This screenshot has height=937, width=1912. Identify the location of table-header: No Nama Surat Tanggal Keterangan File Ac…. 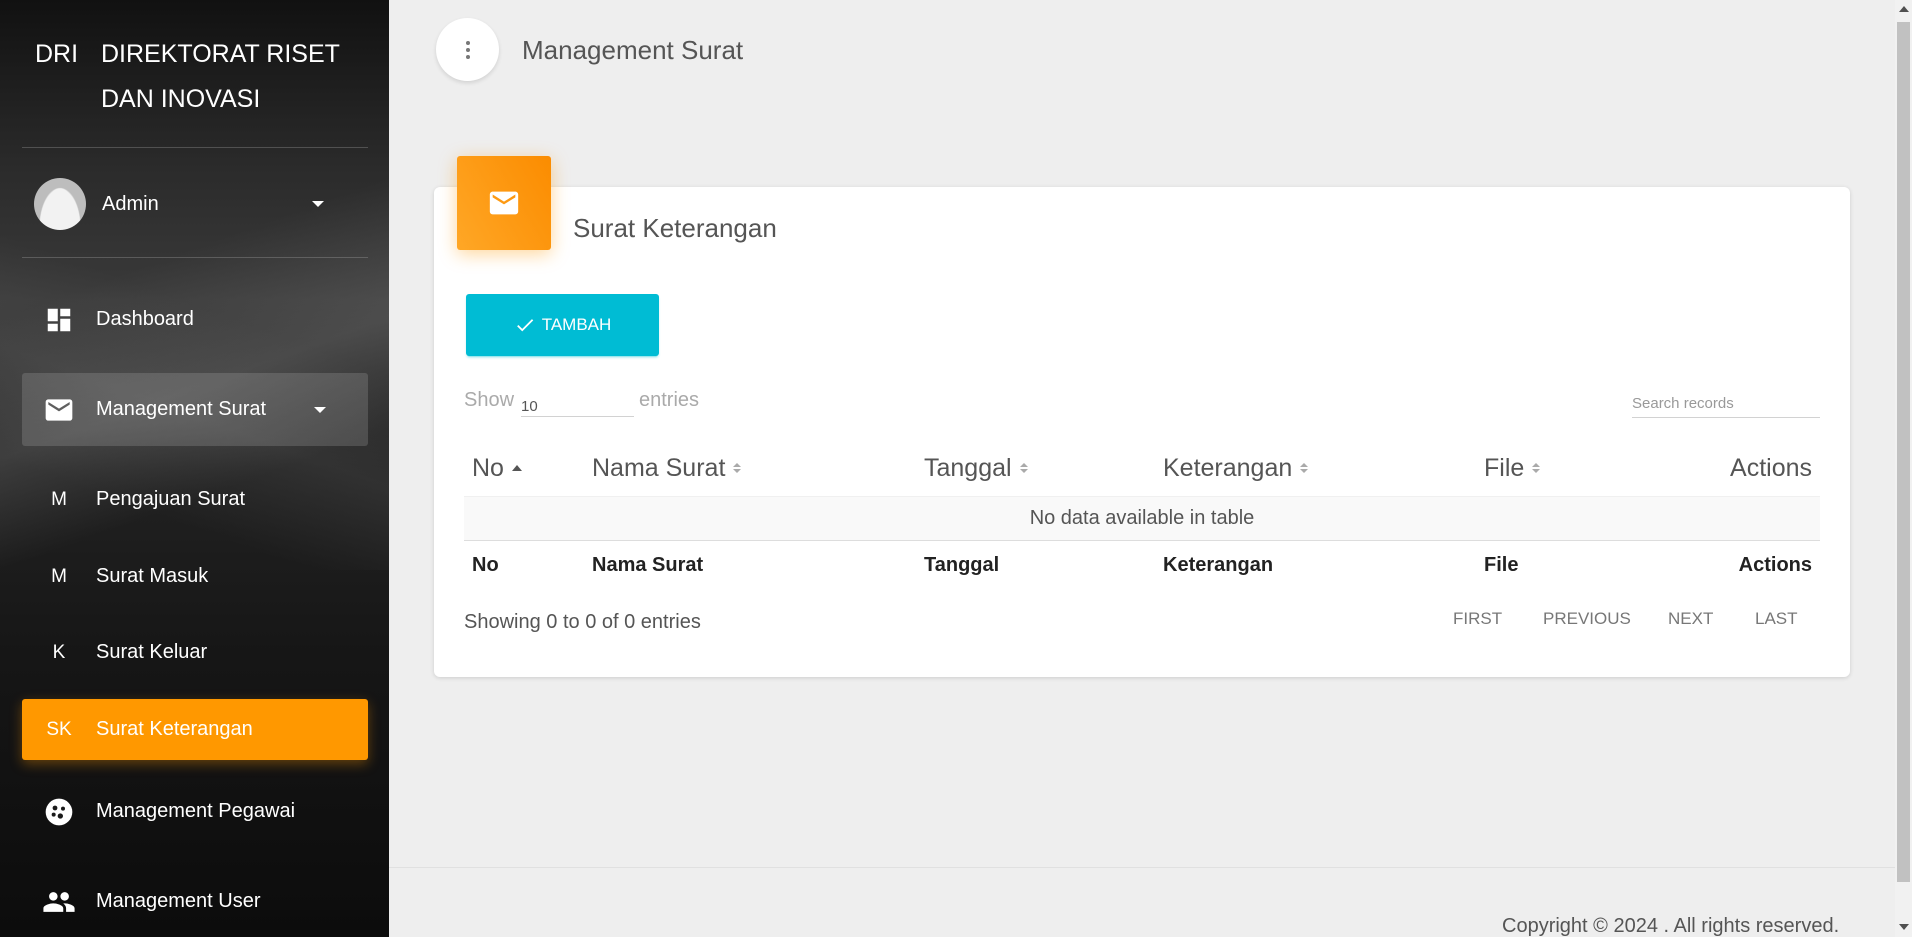
(1142, 468).